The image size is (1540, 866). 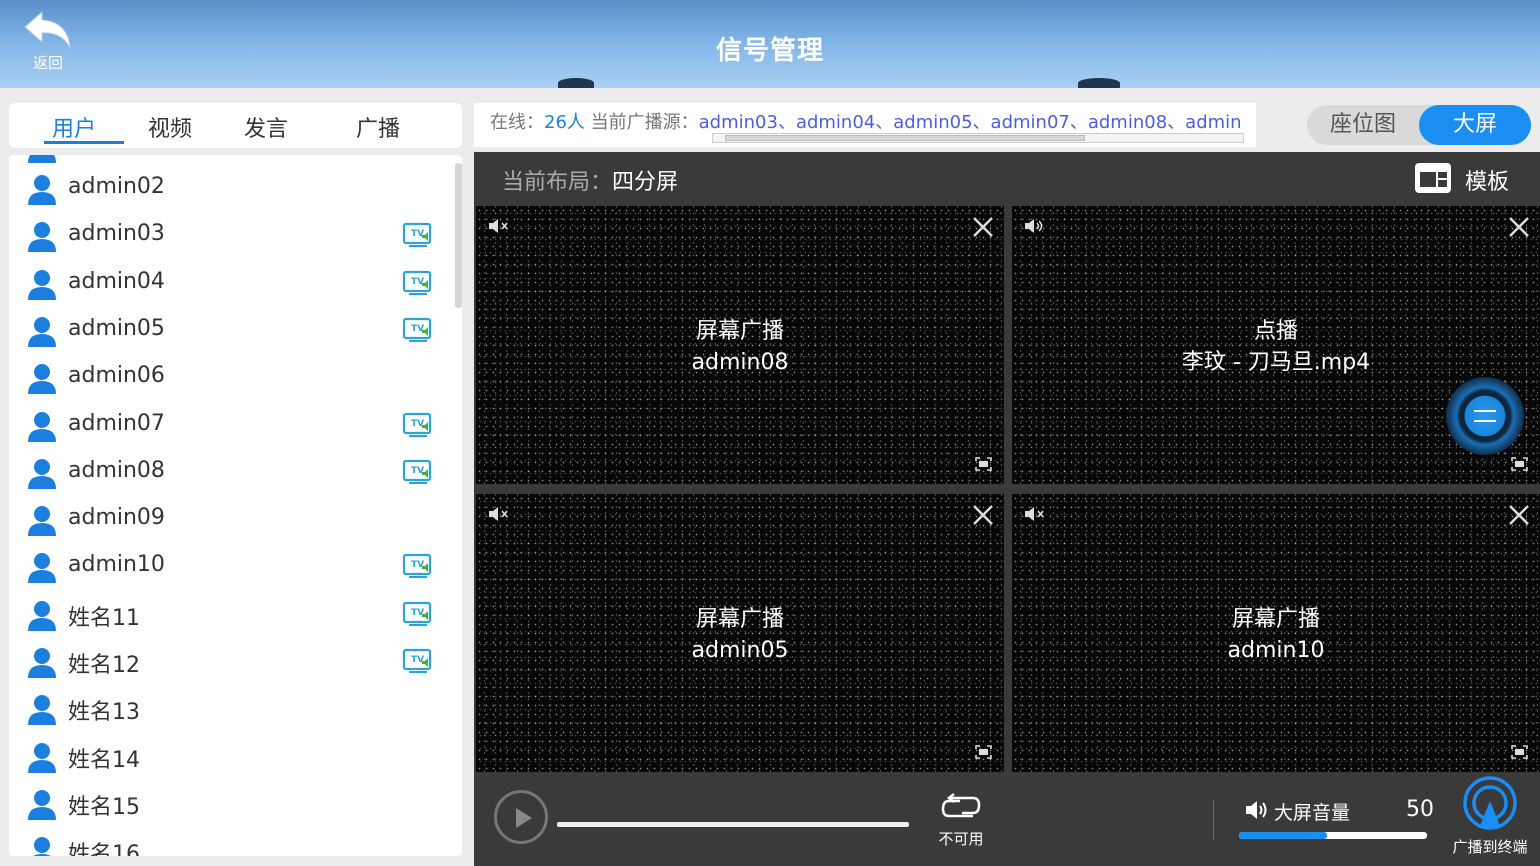 I want to click on broadcast-icon, so click(x=1490, y=803).